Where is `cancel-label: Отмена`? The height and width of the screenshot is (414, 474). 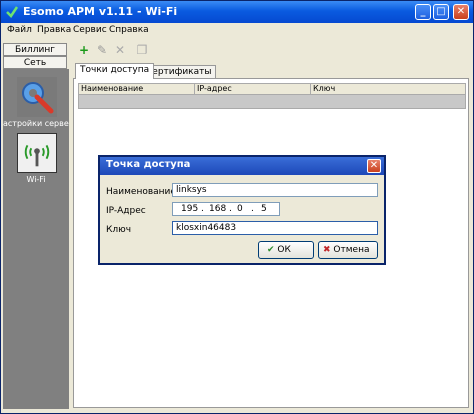 cancel-label: Отмена is located at coordinates (351, 250).